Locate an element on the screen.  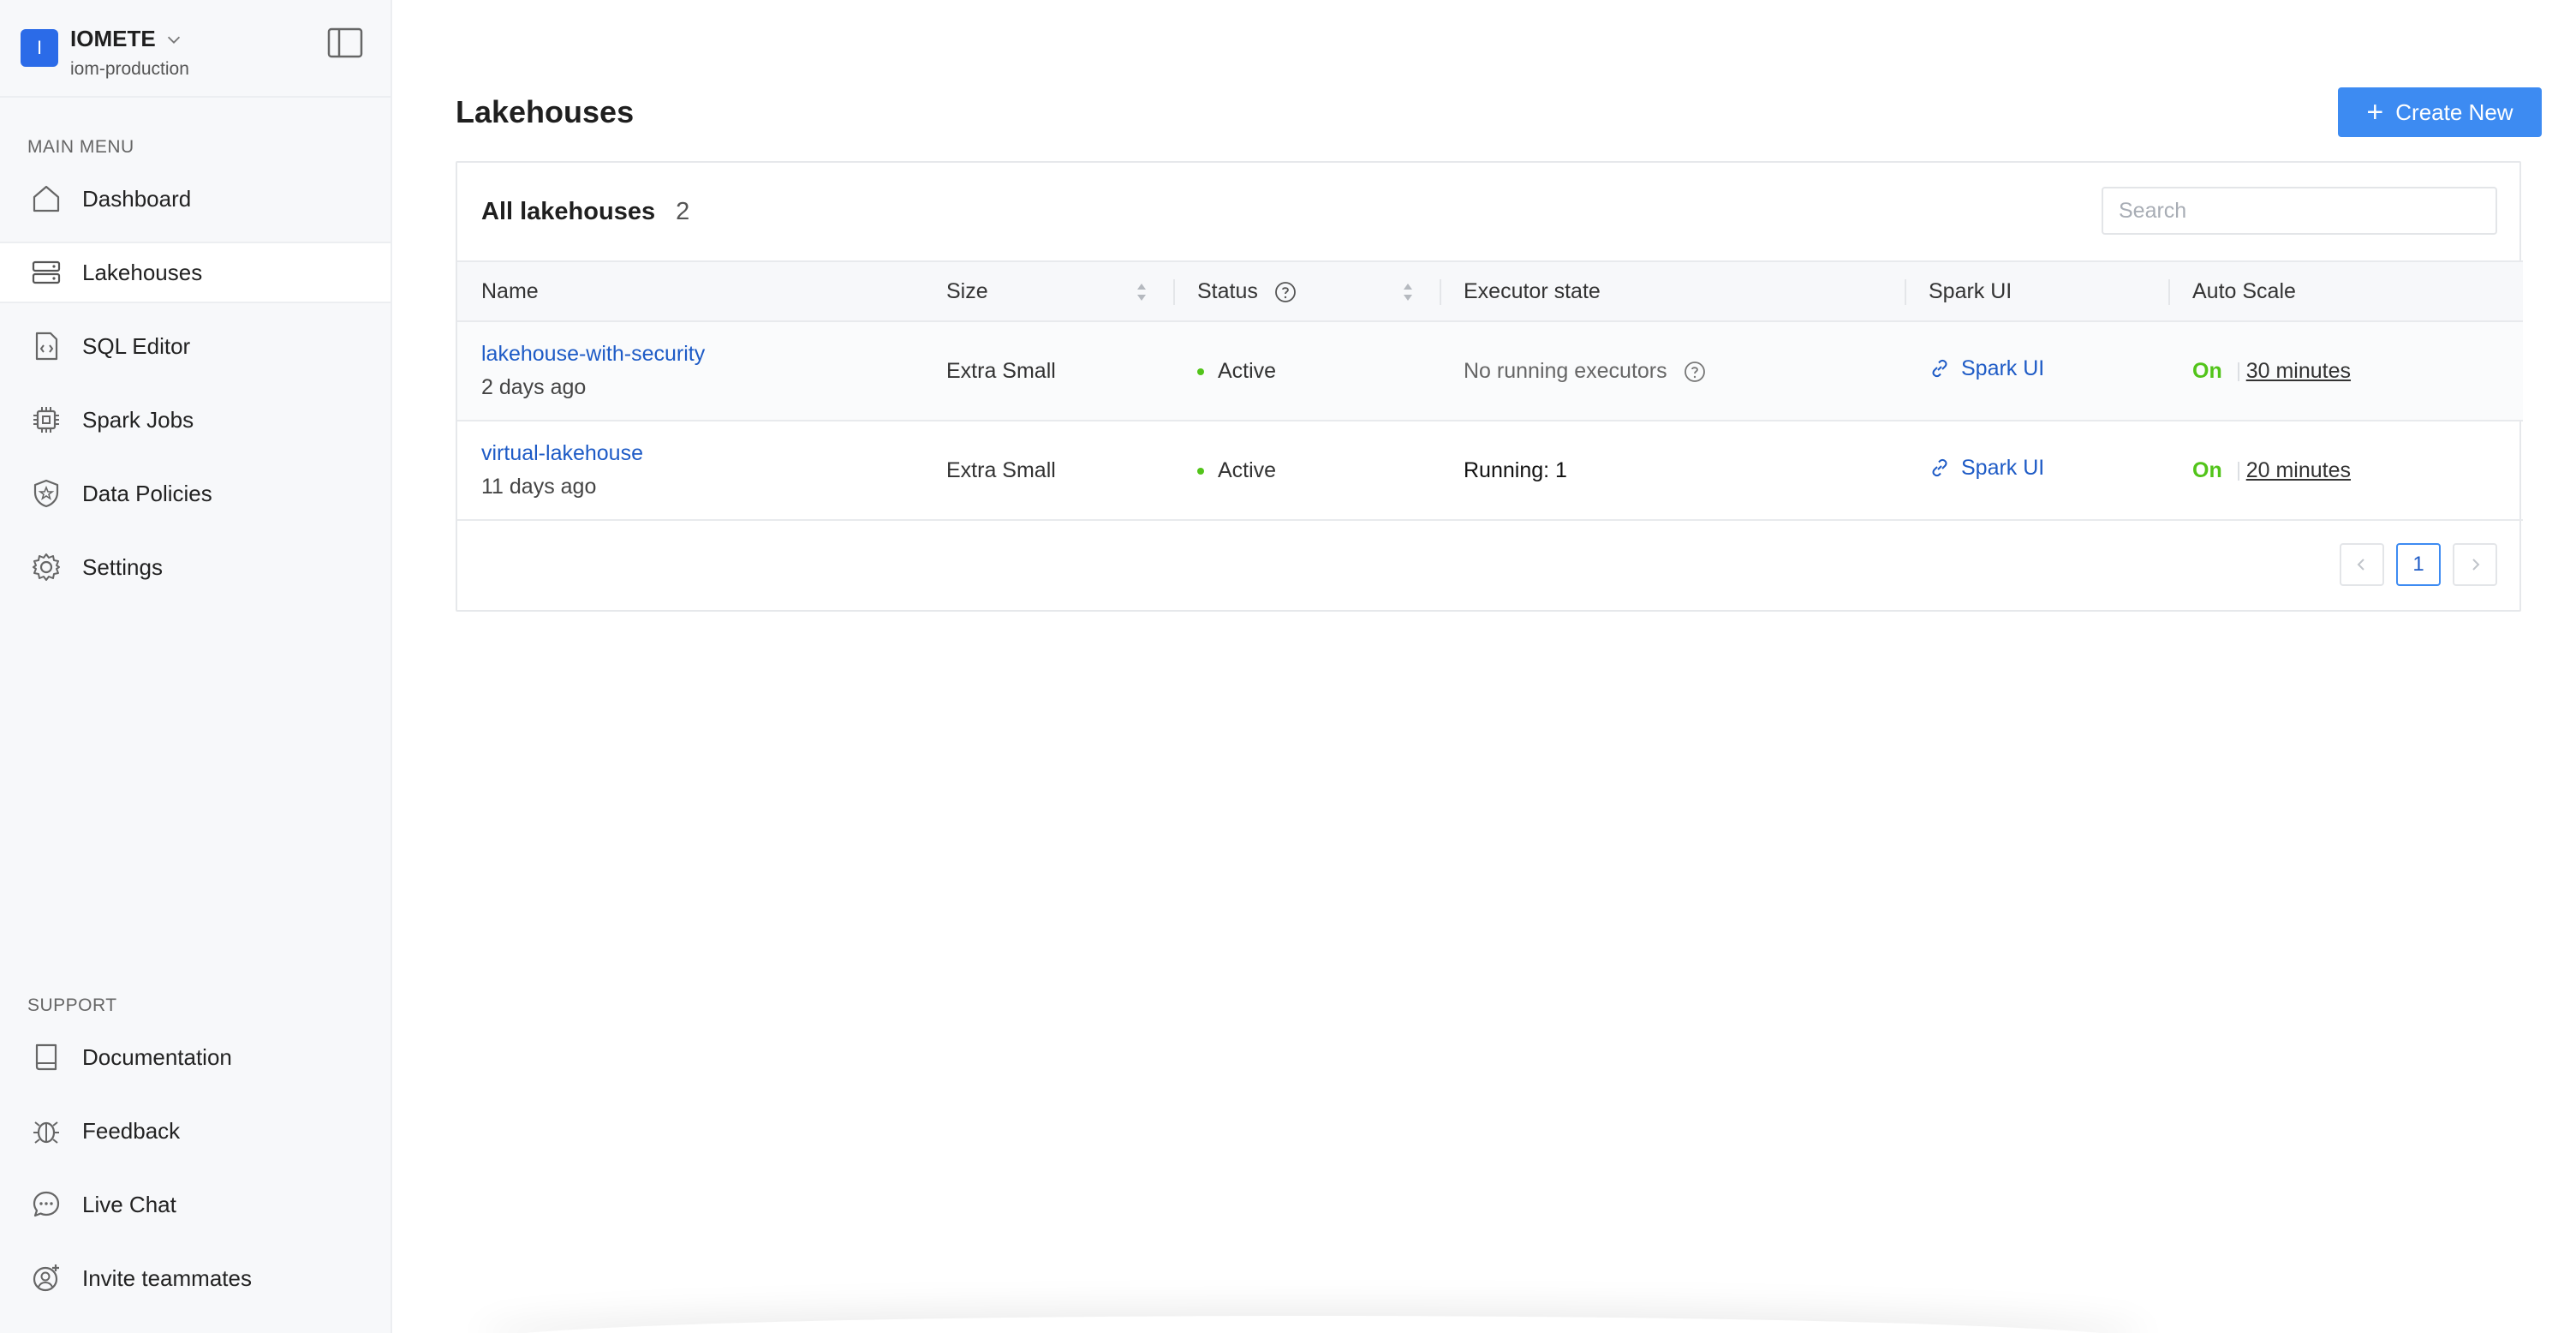
auto-scale-cell: On 30 minutes is located at coordinates (2345, 371).